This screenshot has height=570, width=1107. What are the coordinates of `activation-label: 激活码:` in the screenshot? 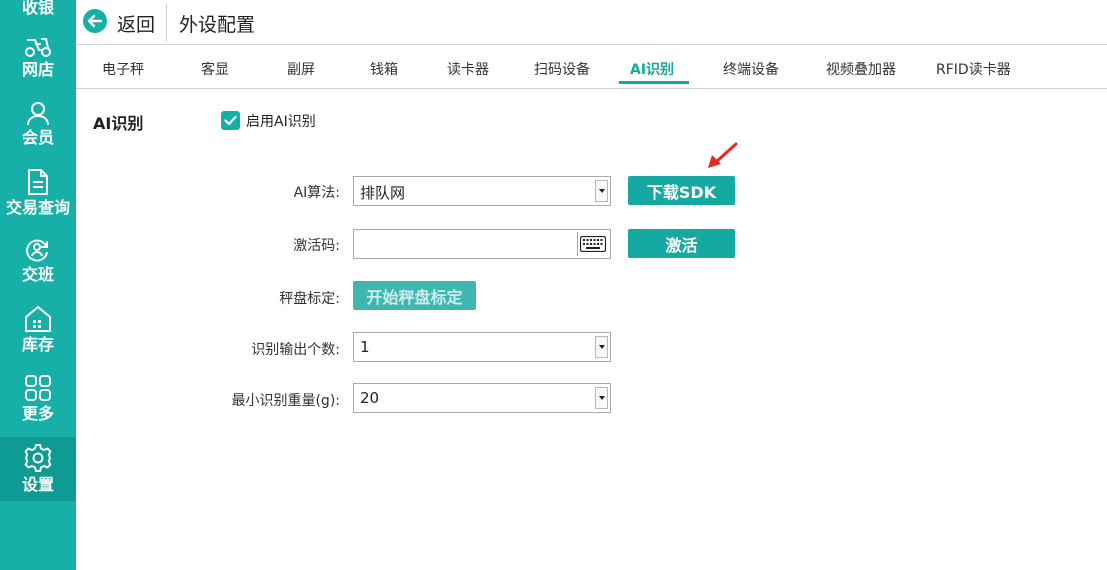 It's located at (316, 246).